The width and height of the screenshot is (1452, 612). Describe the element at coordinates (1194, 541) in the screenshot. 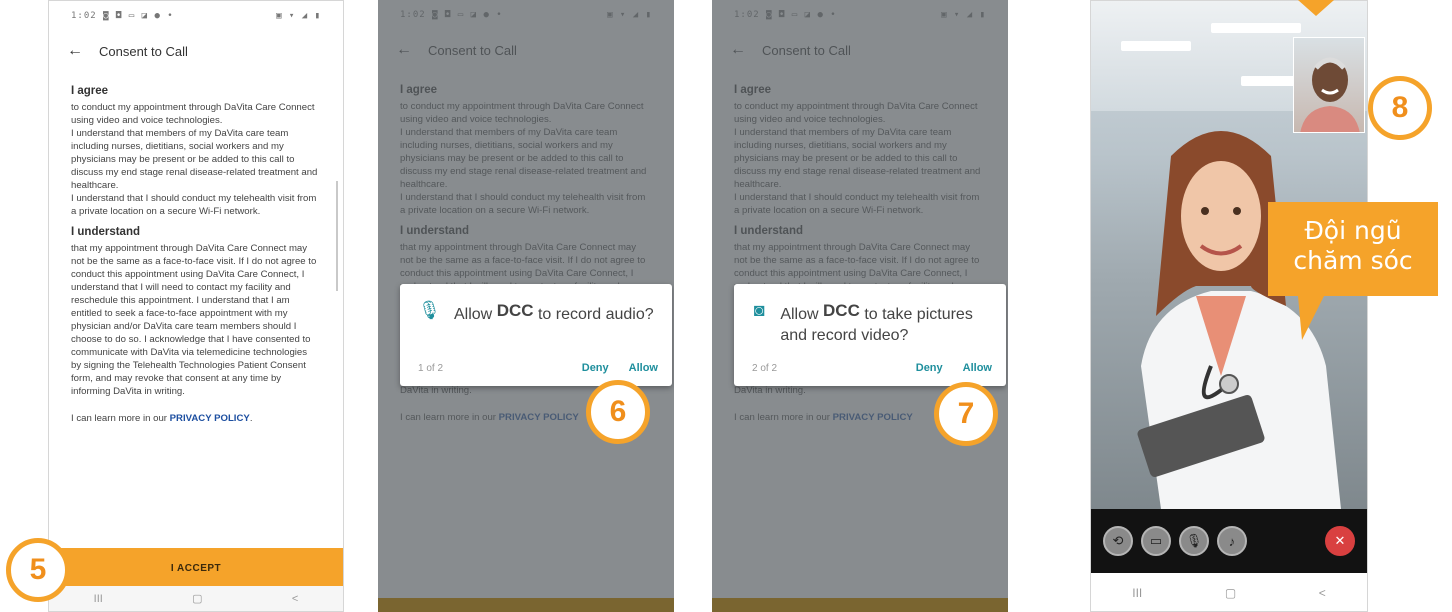

I see `mute-microphone-icon: 🎙` at that location.